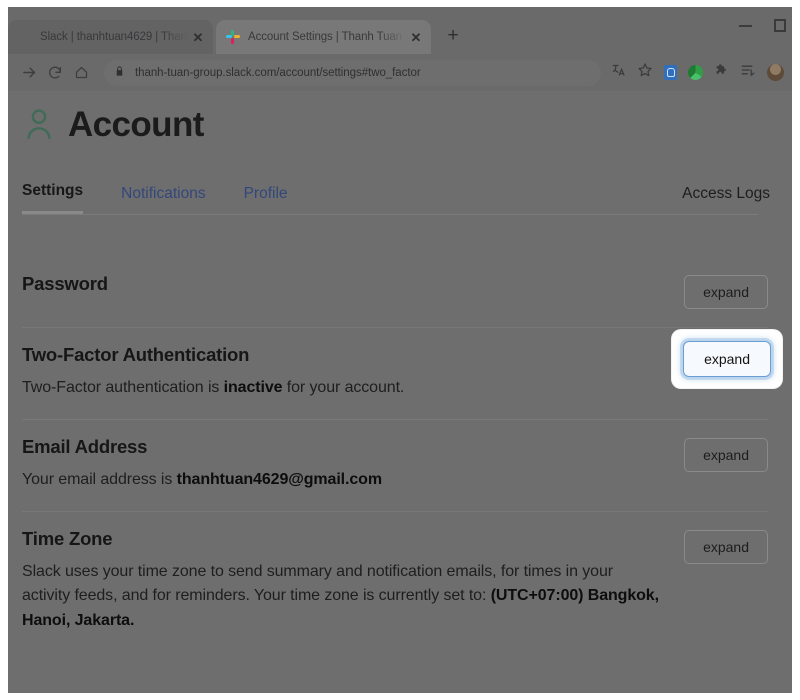  I want to click on browser-tab-slack: Slack | thanhtuan4629 | Thanh T ✕, so click(110, 37).